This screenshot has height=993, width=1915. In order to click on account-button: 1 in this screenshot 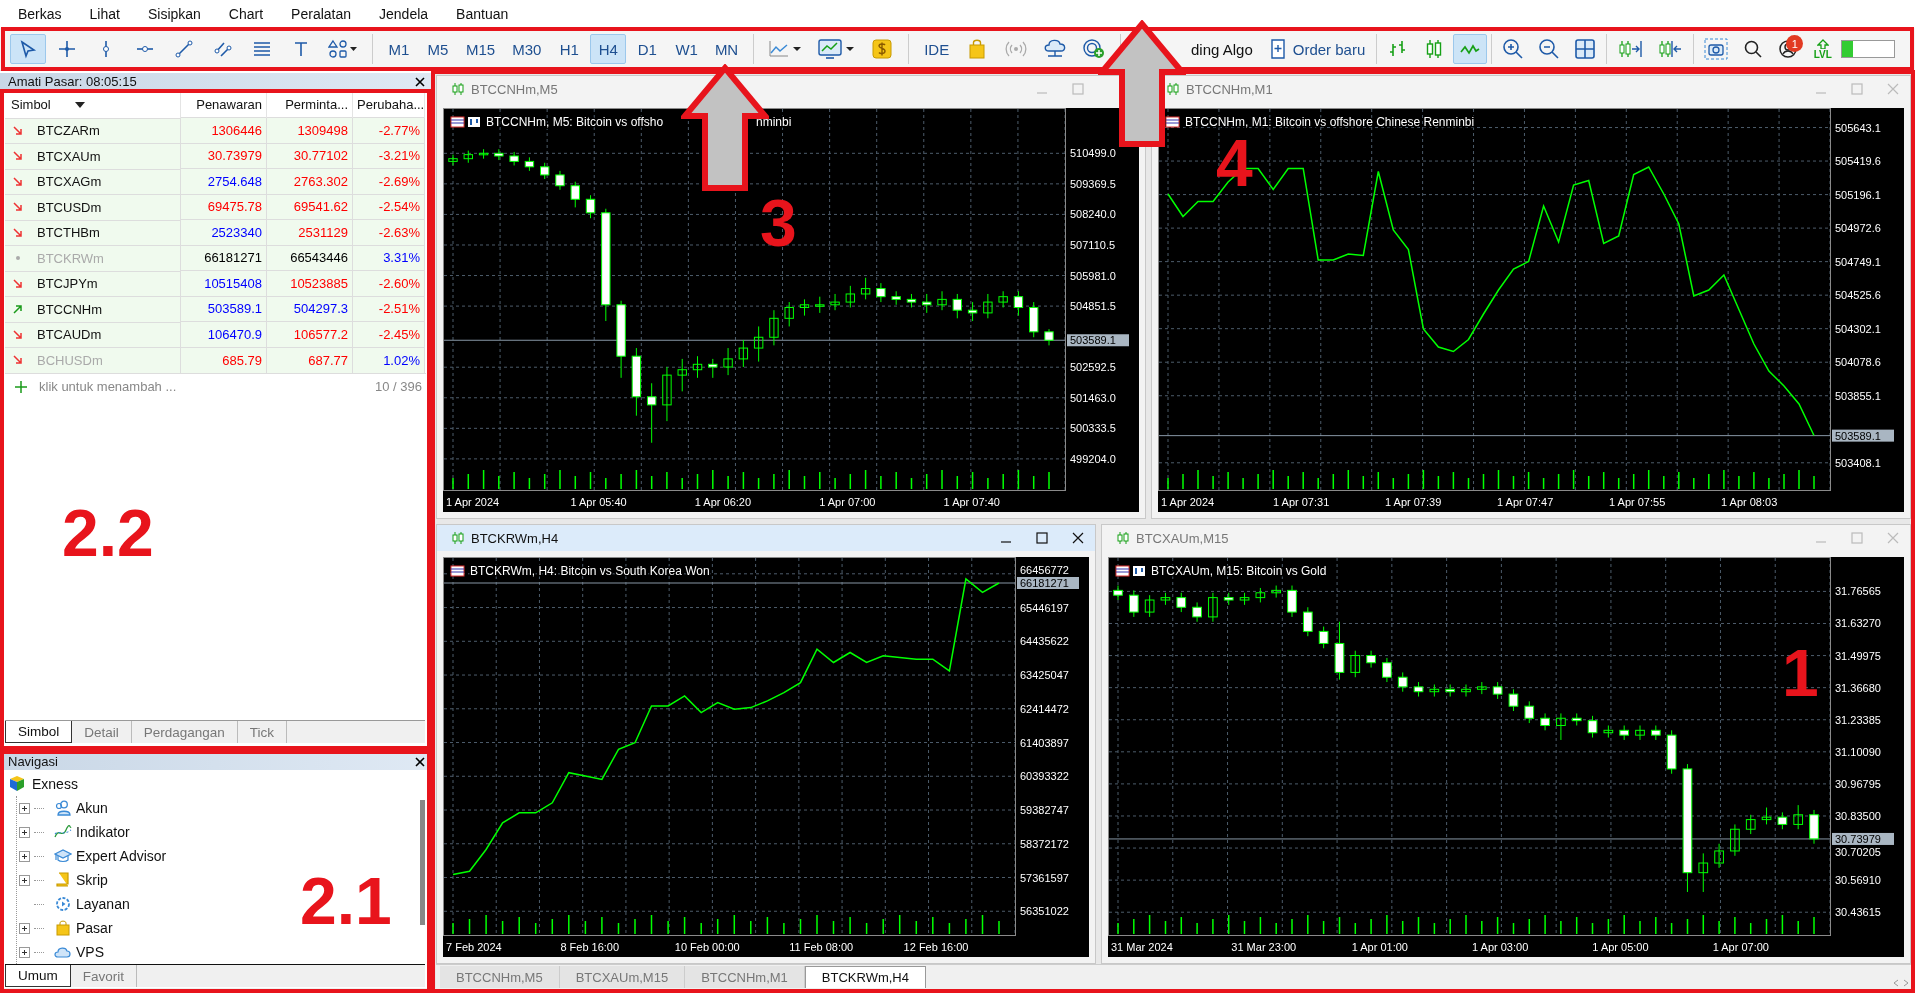, I will do `click(1788, 49)`.